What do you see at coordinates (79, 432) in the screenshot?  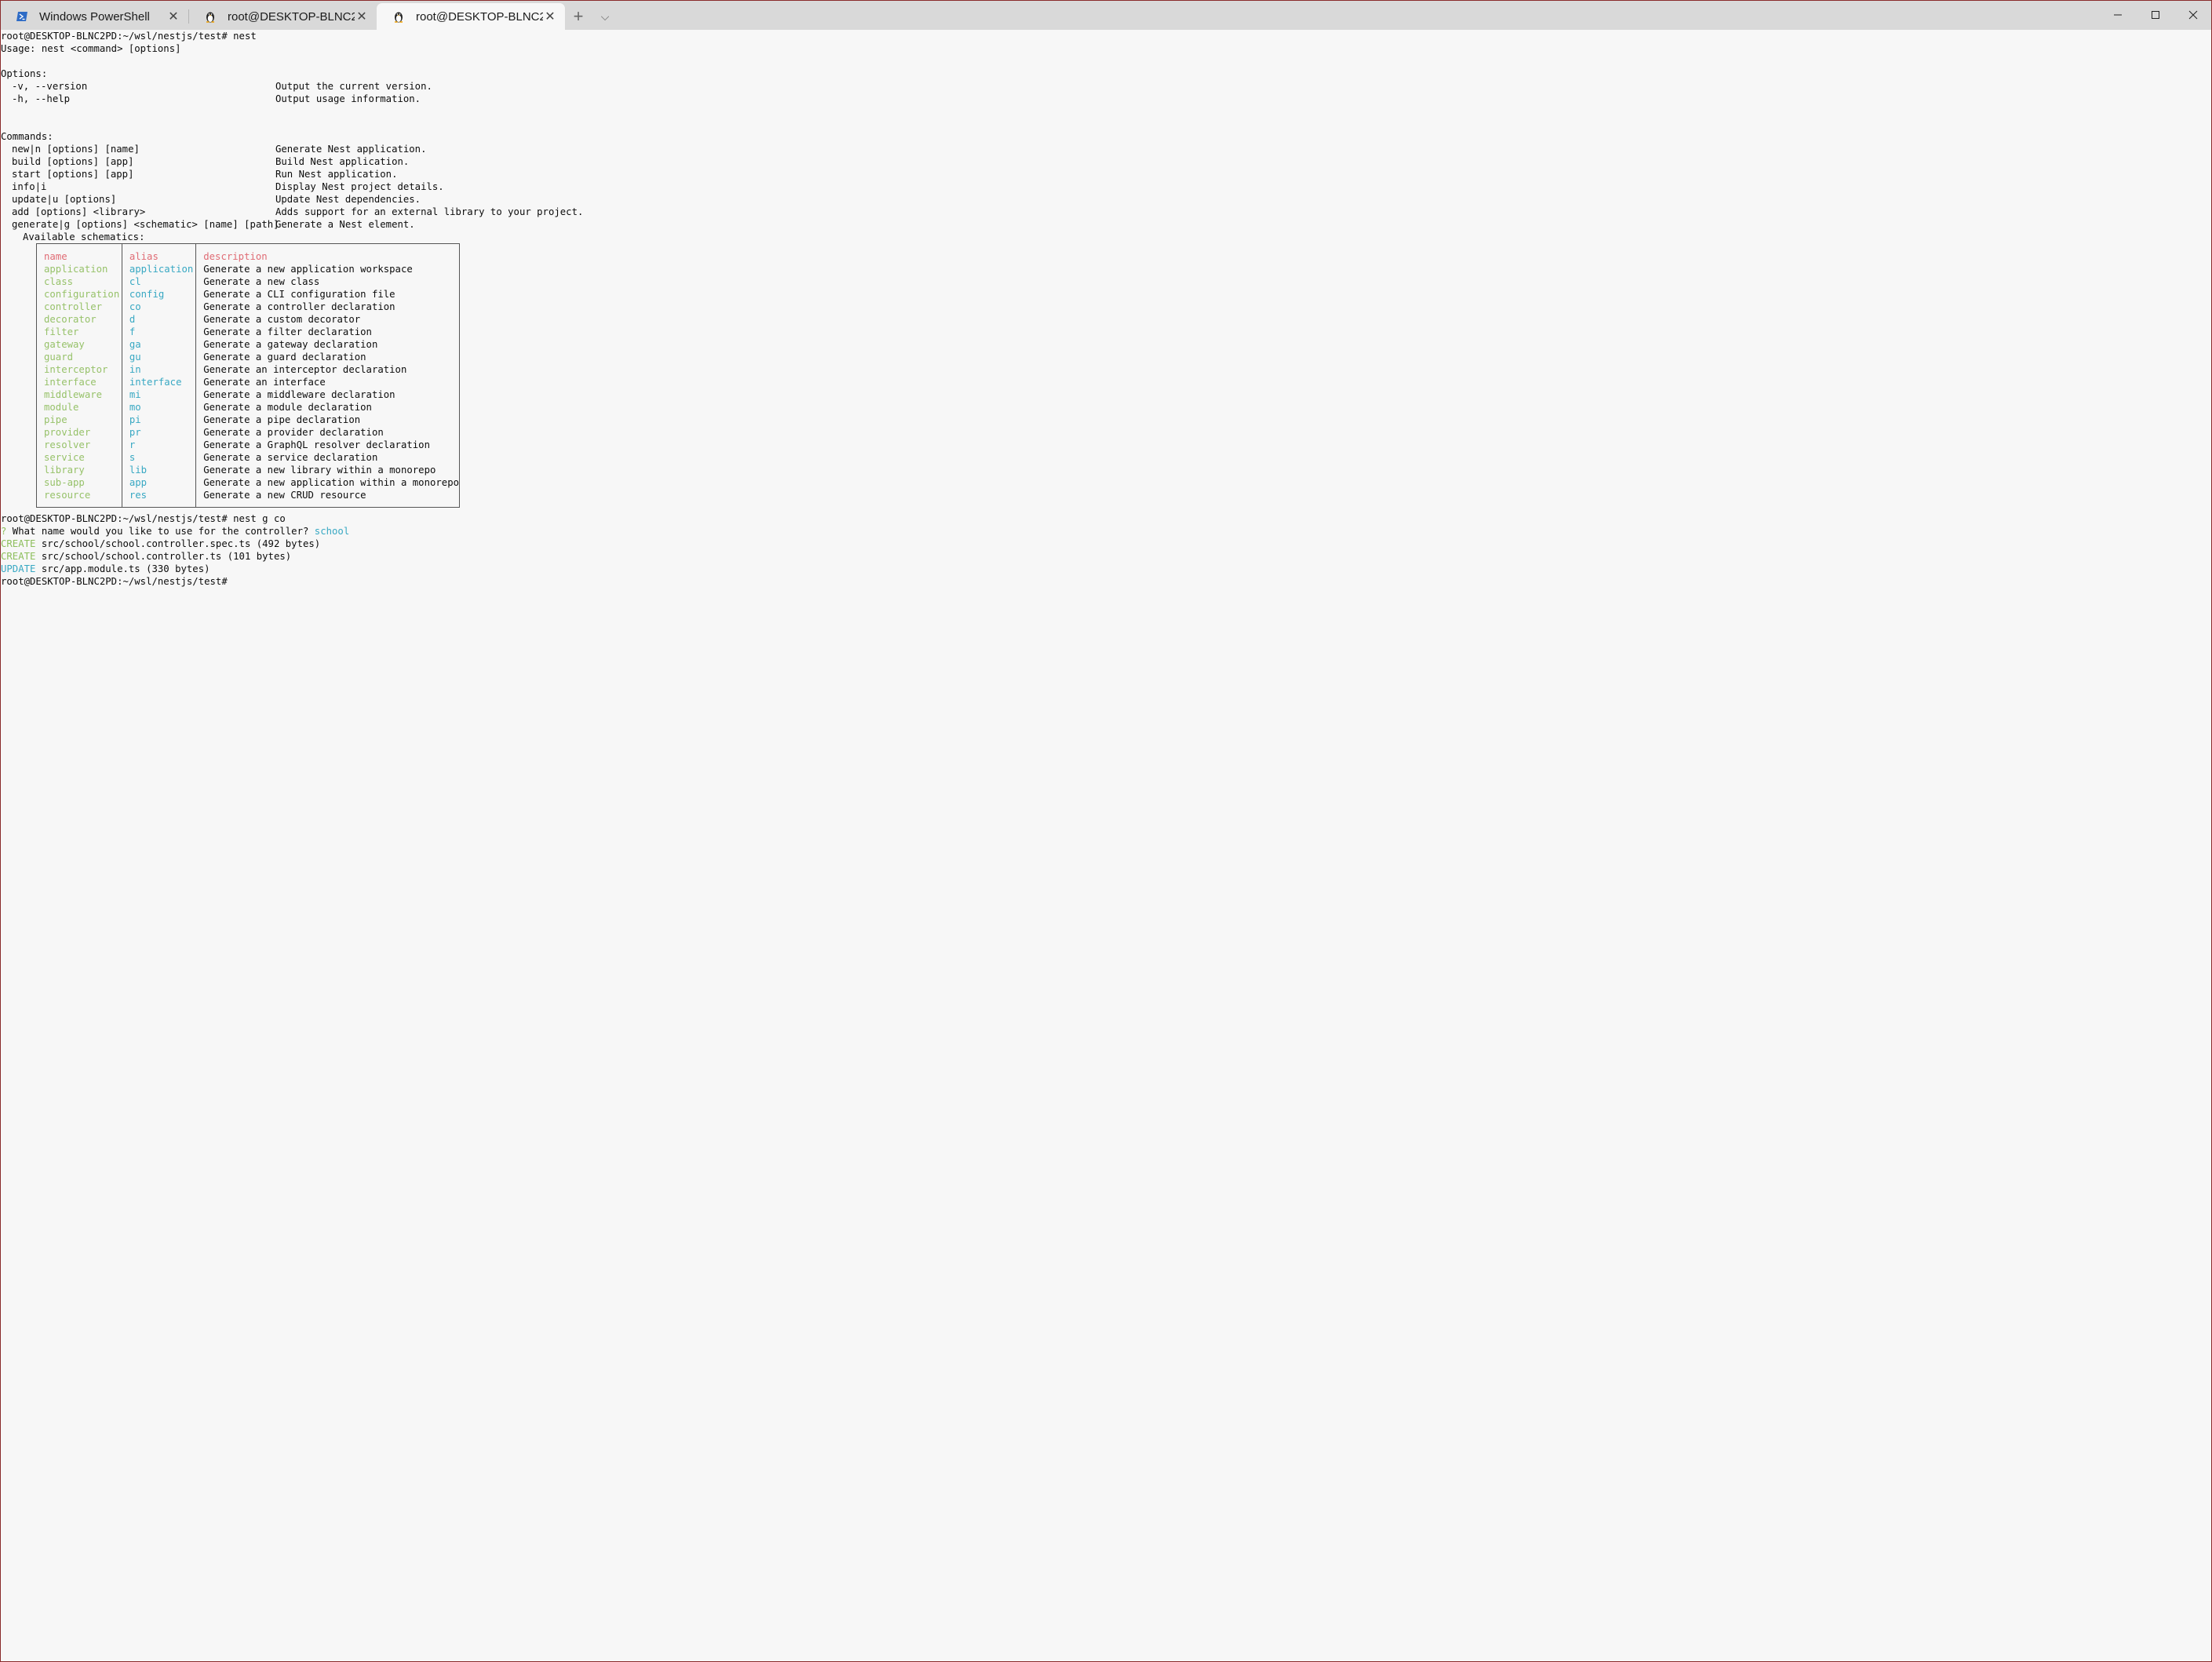 I see `schematic-name: provider` at bounding box center [79, 432].